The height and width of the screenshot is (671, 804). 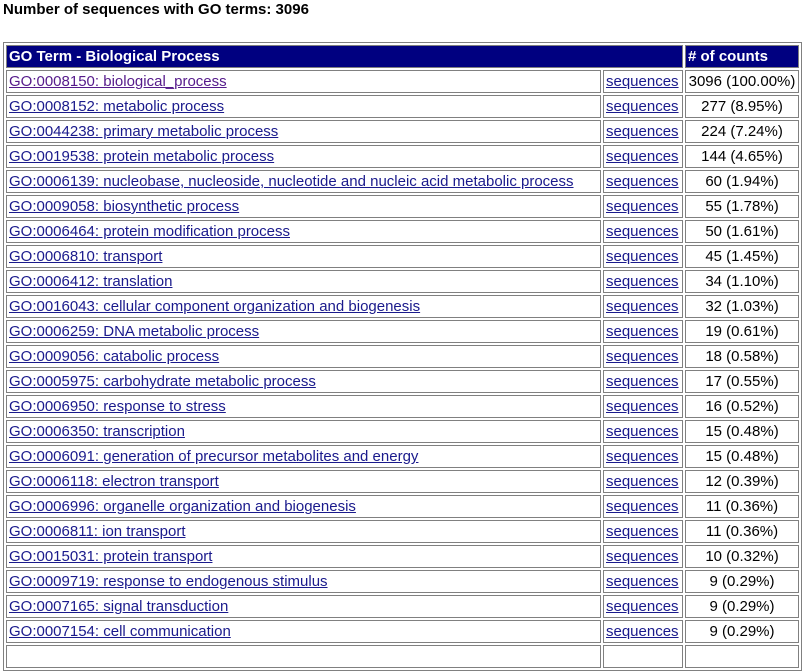 What do you see at coordinates (742, 356) in the screenshot?
I see `count-cell: 18 (0.58%)` at bounding box center [742, 356].